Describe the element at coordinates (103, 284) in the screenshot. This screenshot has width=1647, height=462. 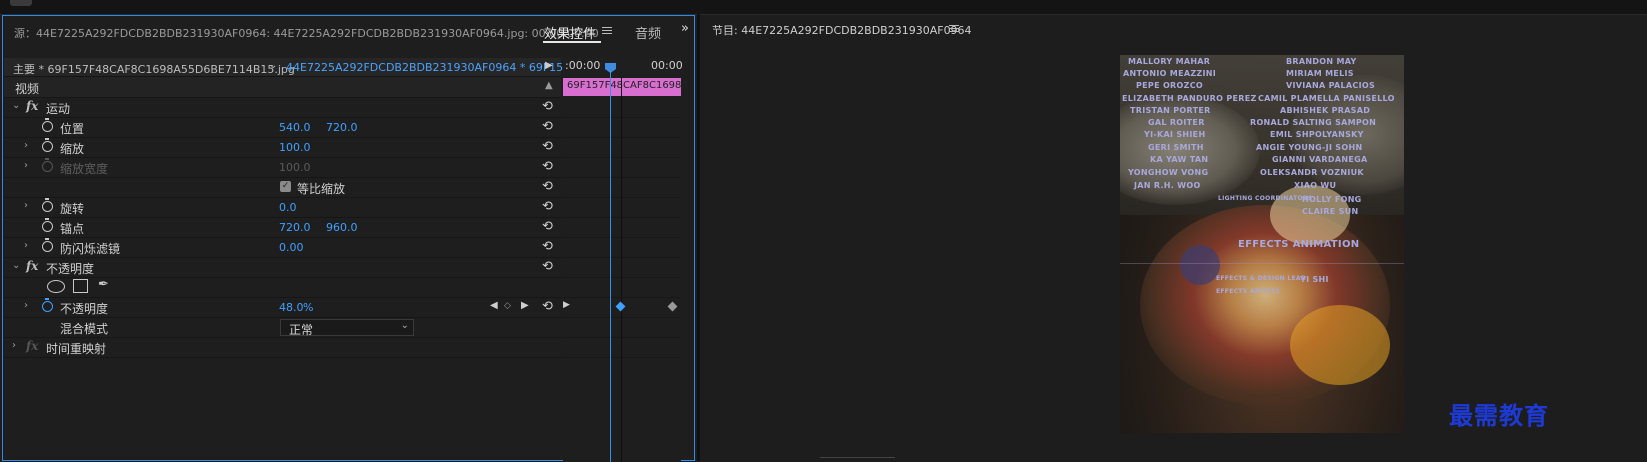
I see `pen-mask-icon: ✒` at that location.